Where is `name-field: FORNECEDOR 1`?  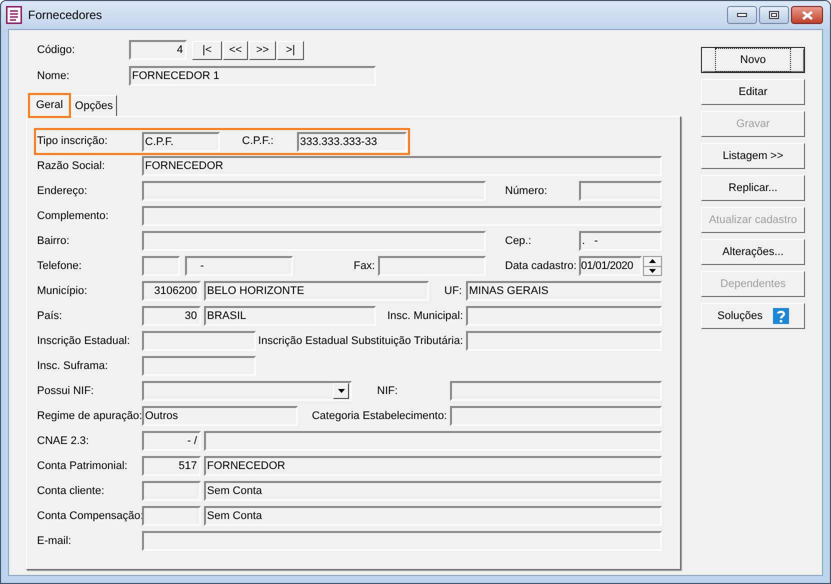 name-field: FORNECEDOR 1 is located at coordinates (252, 76).